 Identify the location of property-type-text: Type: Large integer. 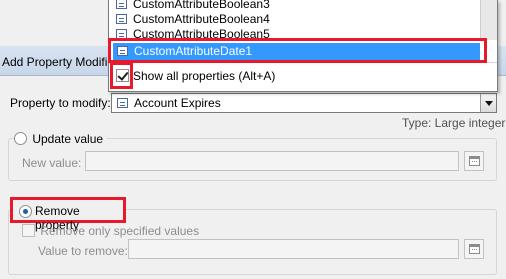
(454, 123).